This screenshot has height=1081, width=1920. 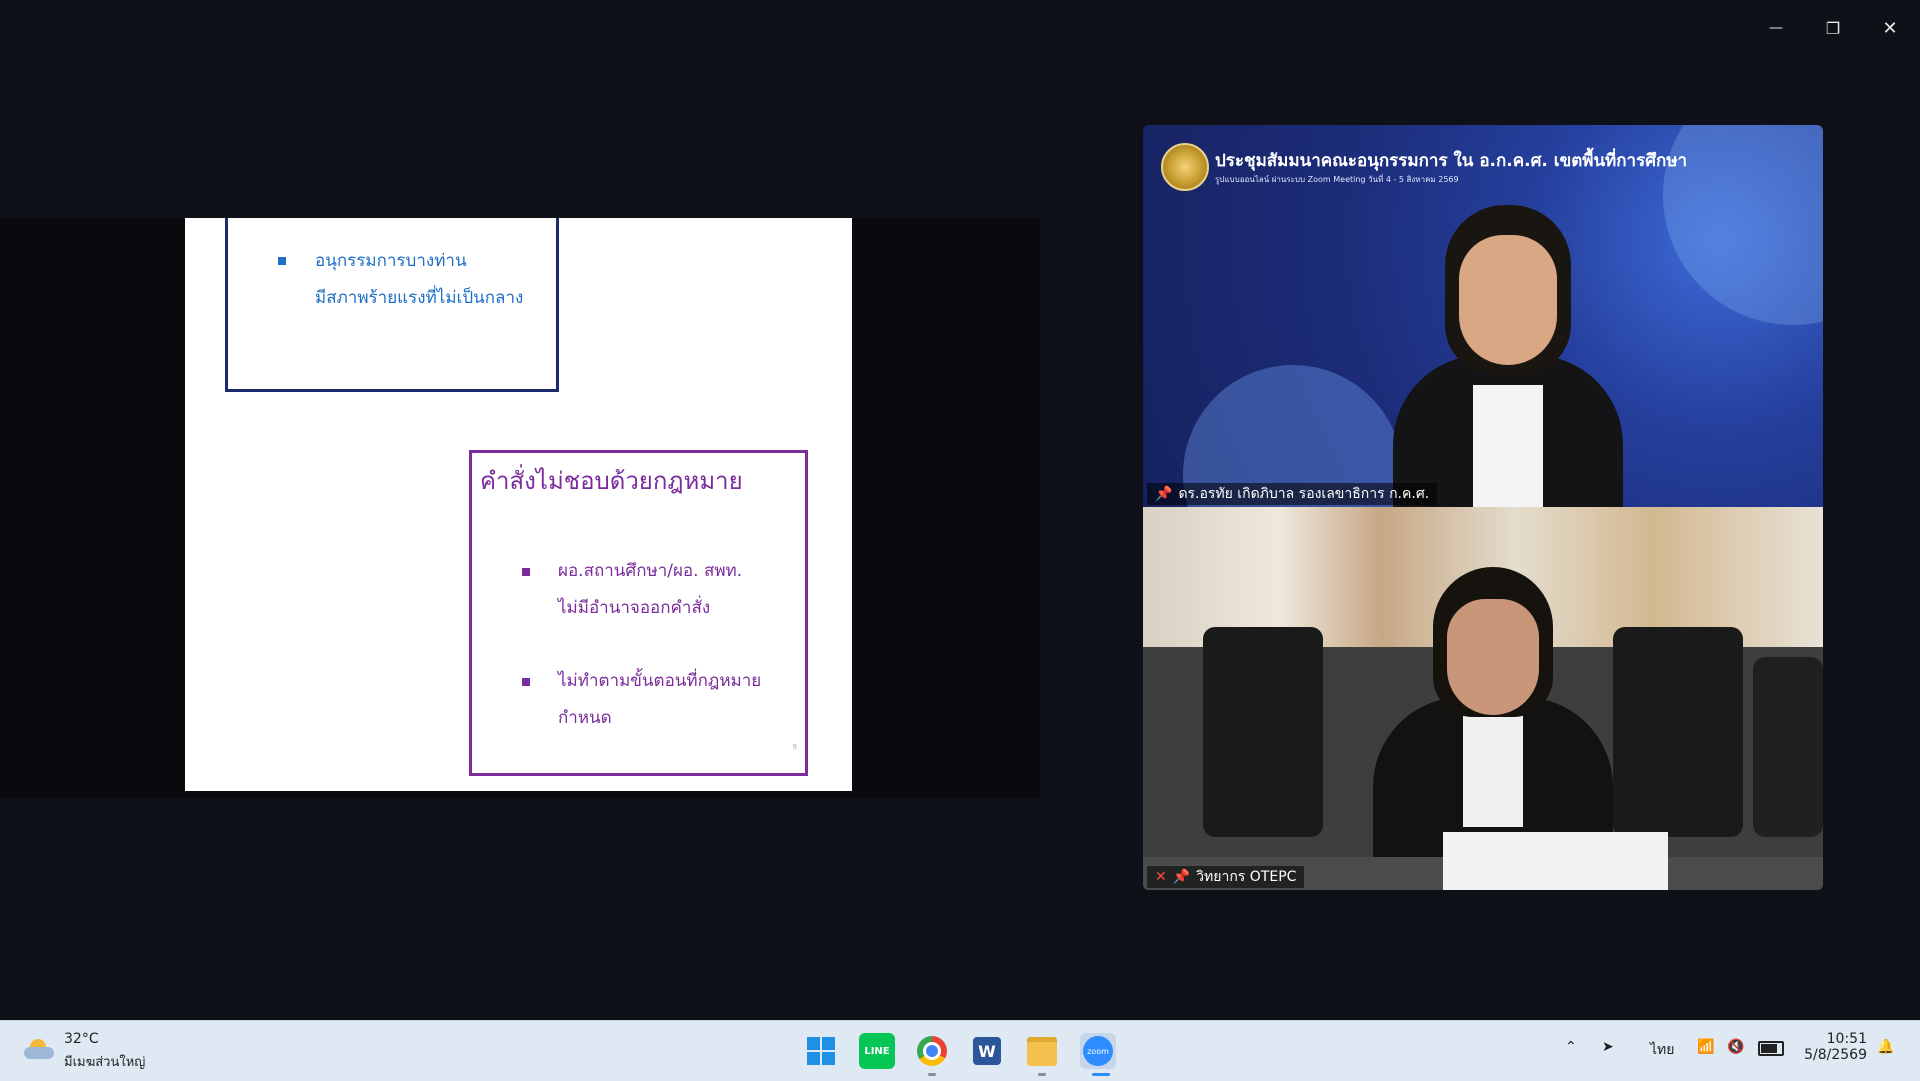 I want to click on desk-paper, so click(x=1555, y=861).